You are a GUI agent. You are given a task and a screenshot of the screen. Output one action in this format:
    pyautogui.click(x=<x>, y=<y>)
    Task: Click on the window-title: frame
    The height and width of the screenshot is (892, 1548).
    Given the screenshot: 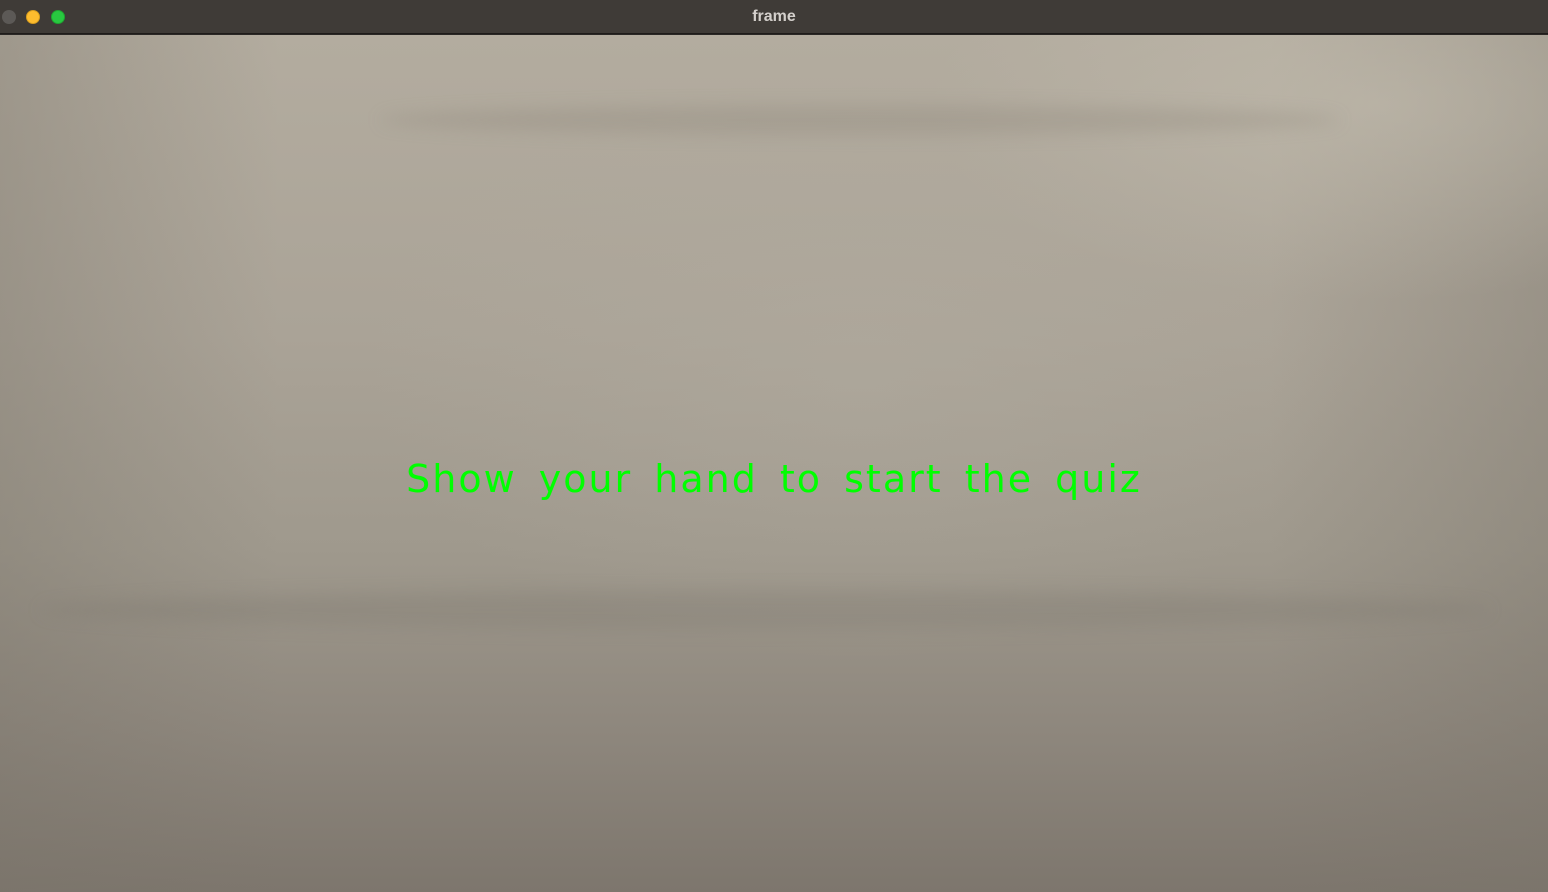 What is the action you would take?
    pyautogui.click(x=774, y=16)
    